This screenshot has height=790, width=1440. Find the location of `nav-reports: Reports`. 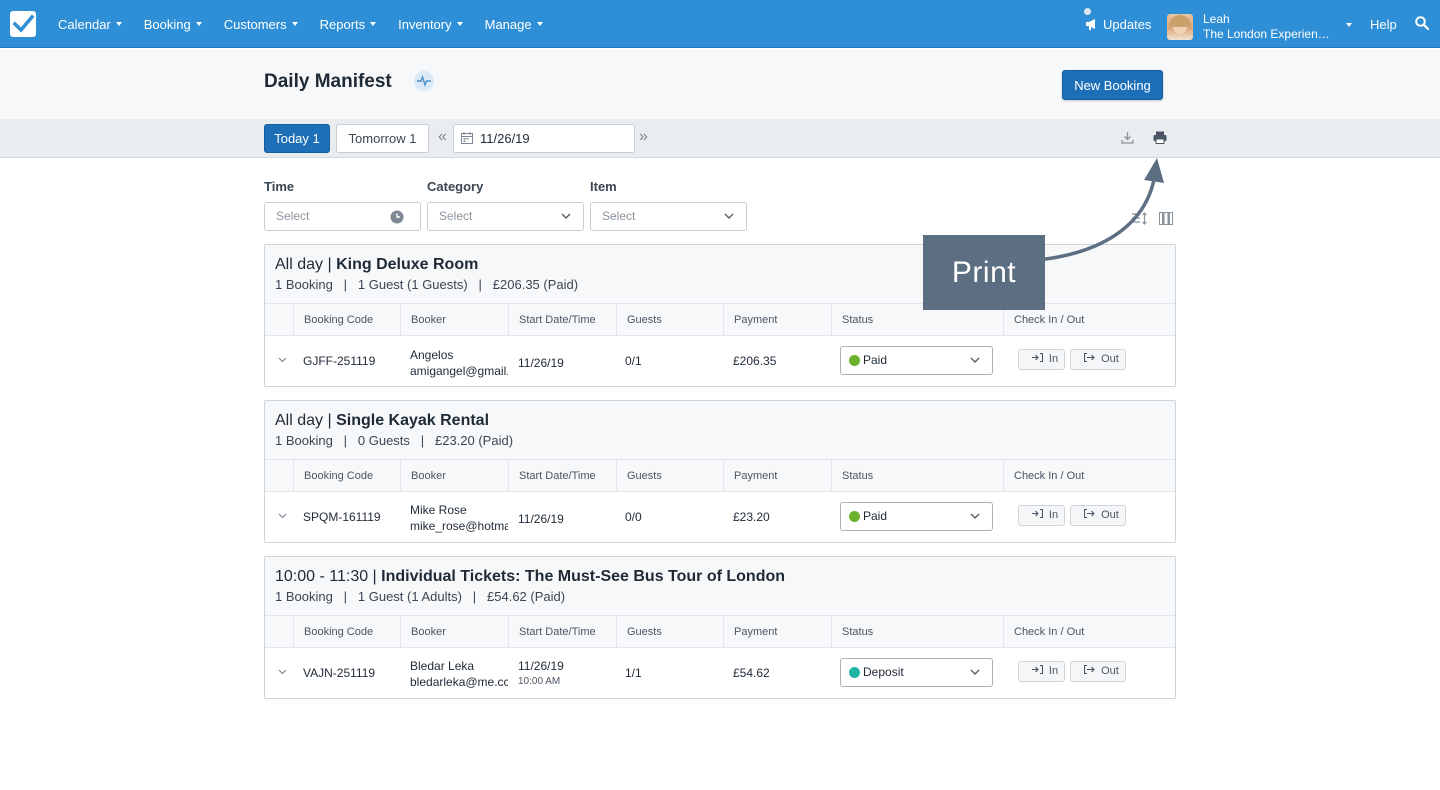

nav-reports: Reports is located at coordinates (348, 24).